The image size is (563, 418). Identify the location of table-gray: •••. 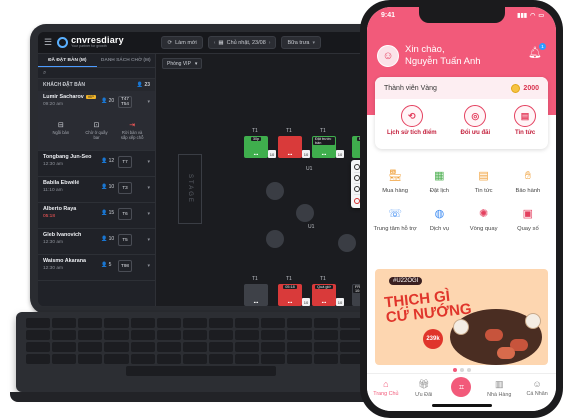
(256, 295).